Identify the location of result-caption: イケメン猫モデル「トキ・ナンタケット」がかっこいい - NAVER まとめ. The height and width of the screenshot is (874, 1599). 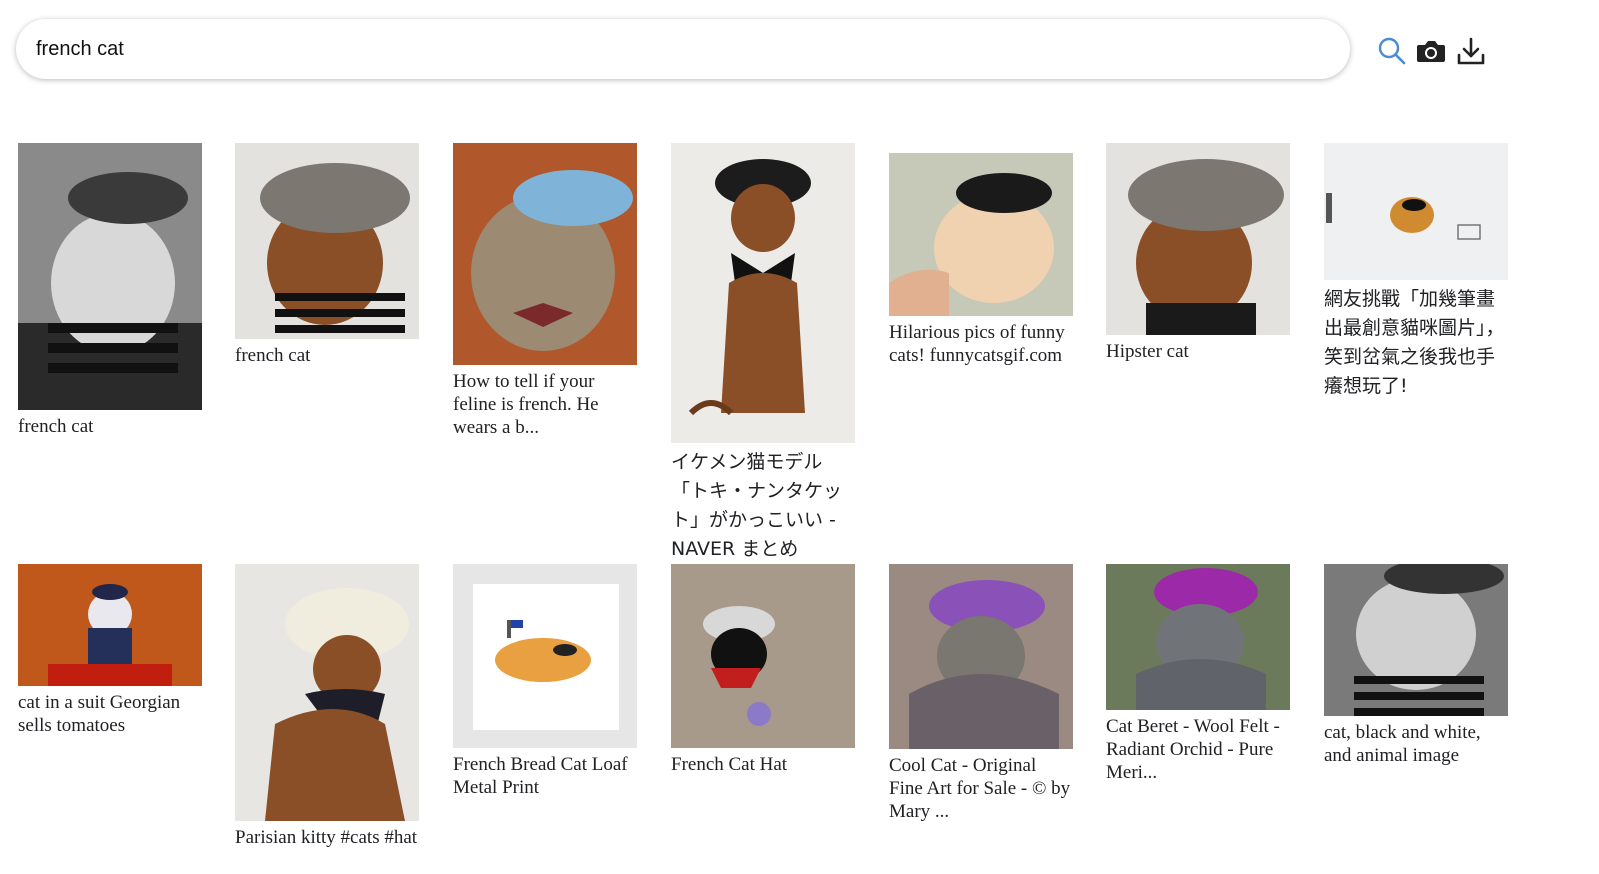
(763, 506).